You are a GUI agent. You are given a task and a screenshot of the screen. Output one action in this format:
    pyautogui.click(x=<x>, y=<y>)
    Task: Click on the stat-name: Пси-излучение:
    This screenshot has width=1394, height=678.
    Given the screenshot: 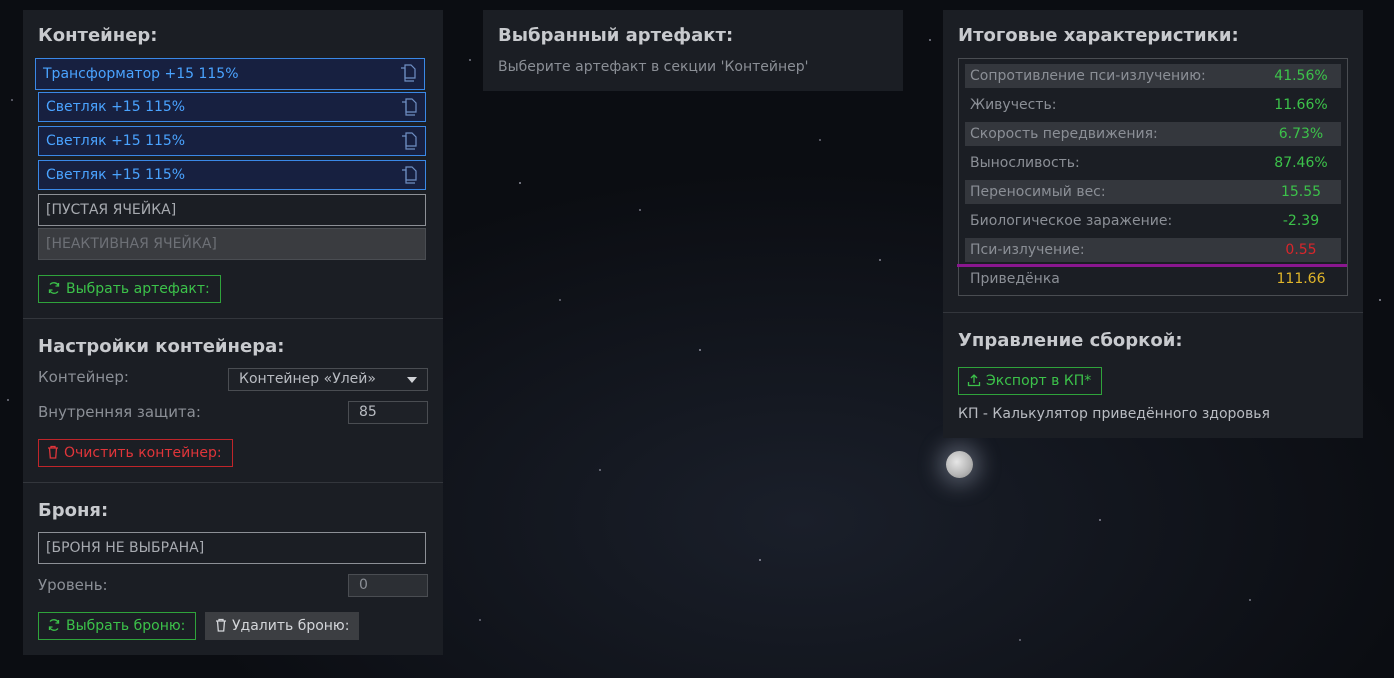 What is the action you would take?
    pyautogui.click(x=1027, y=250)
    